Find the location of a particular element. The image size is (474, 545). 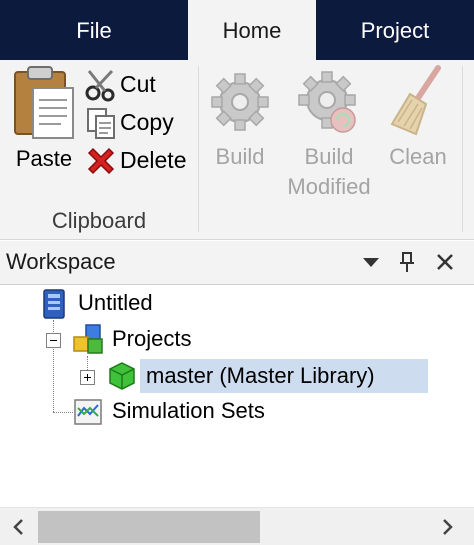

build-button: Build is located at coordinates (240, 118).